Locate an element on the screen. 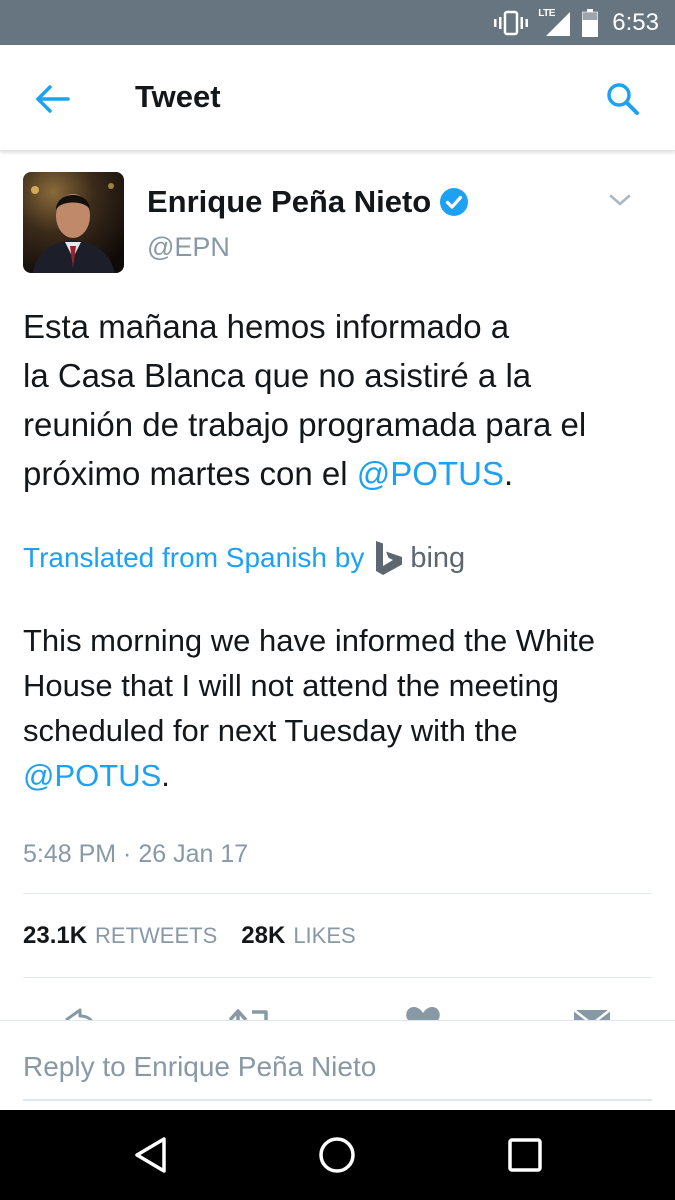 Image resolution: width=675 pixels, height=1200 pixels. search-button is located at coordinates (623, 99).